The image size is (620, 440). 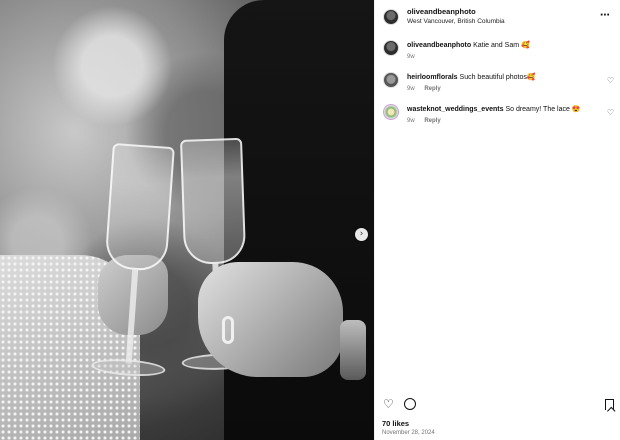 I want to click on action-bar: ♡, so click(x=498, y=405).